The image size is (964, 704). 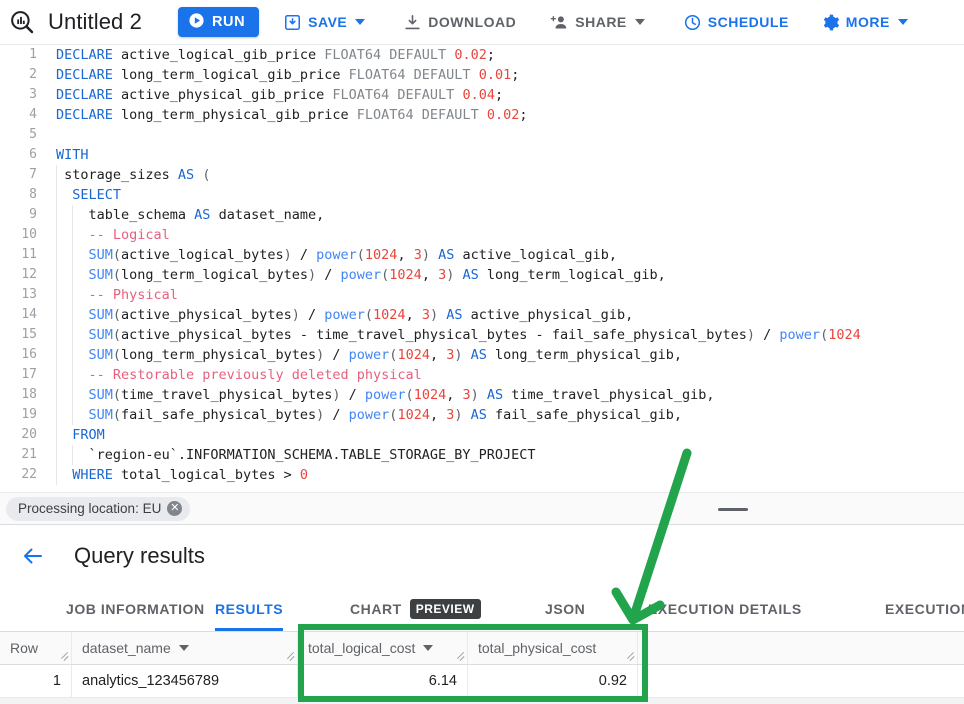 What do you see at coordinates (553, 648) in the screenshot?
I see `column-header-phy: total_physical_cost` at bounding box center [553, 648].